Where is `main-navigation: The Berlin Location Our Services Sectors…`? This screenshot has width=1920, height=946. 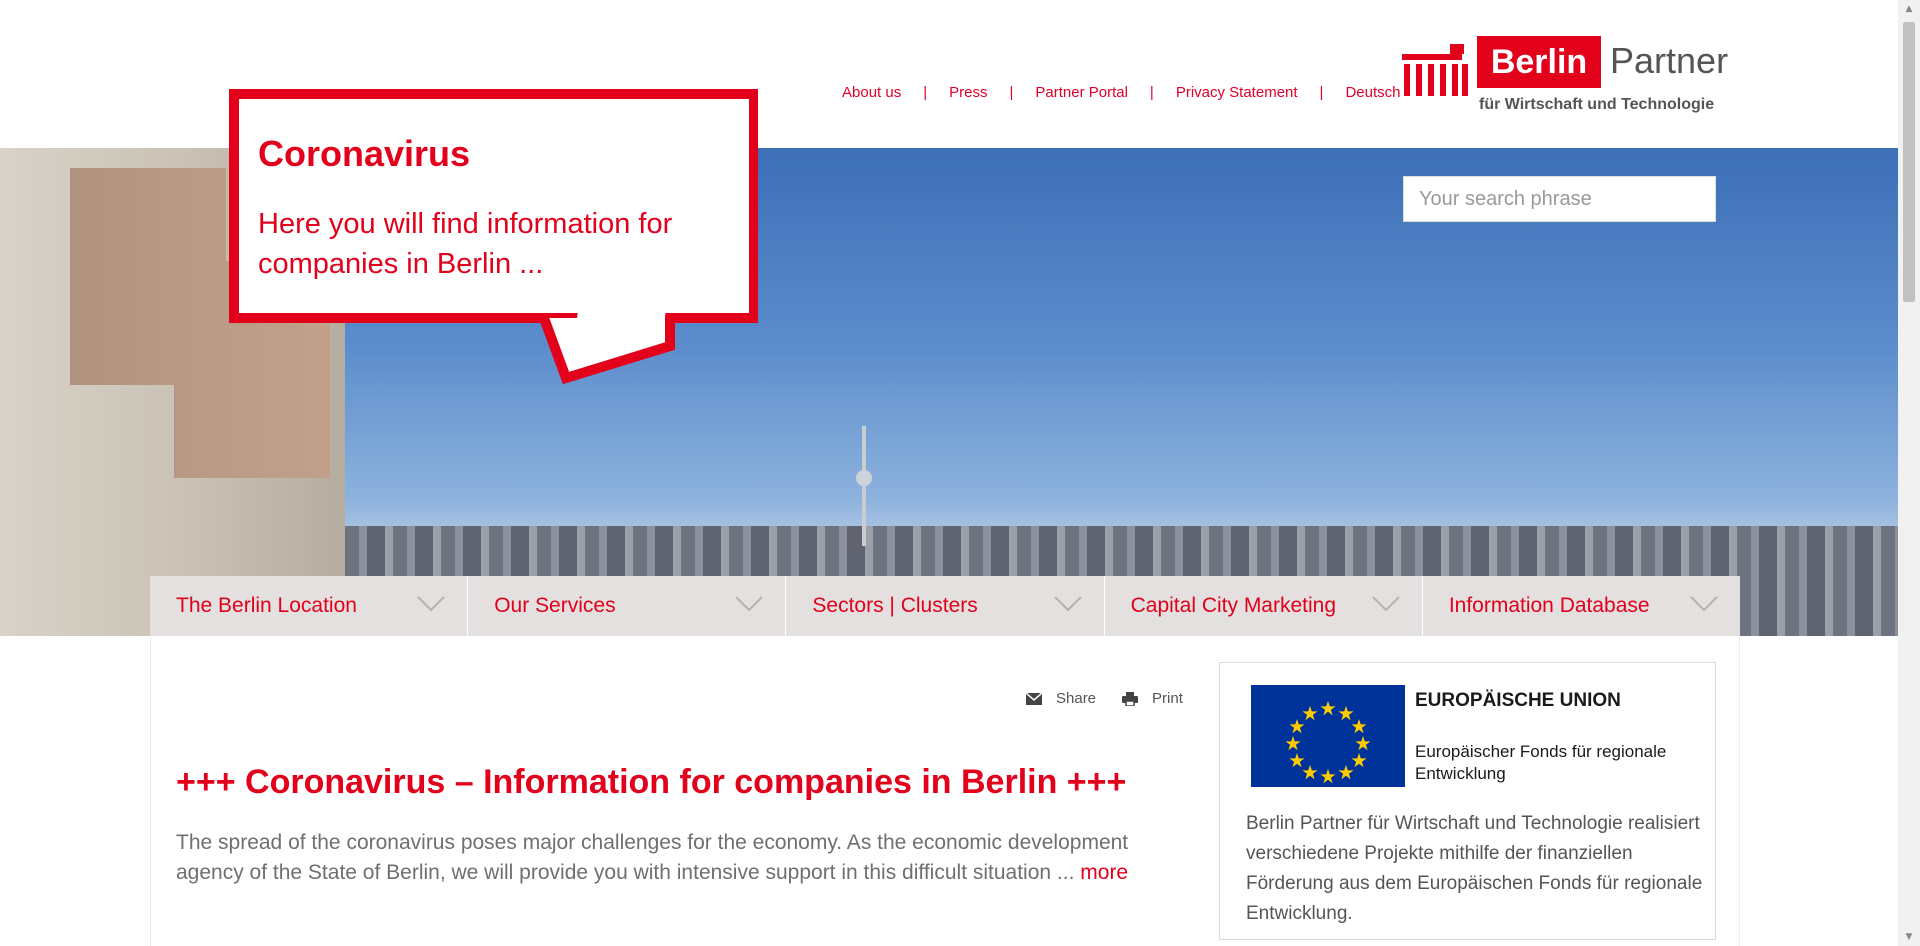 main-navigation: The Berlin Location Our Services Sectors… is located at coordinates (945, 606).